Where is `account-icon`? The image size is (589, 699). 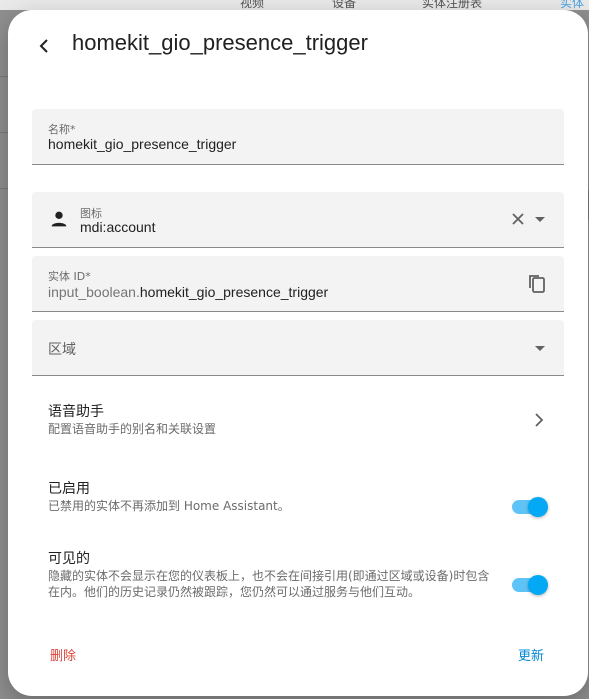 account-icon is located at coordinates (59, 219).